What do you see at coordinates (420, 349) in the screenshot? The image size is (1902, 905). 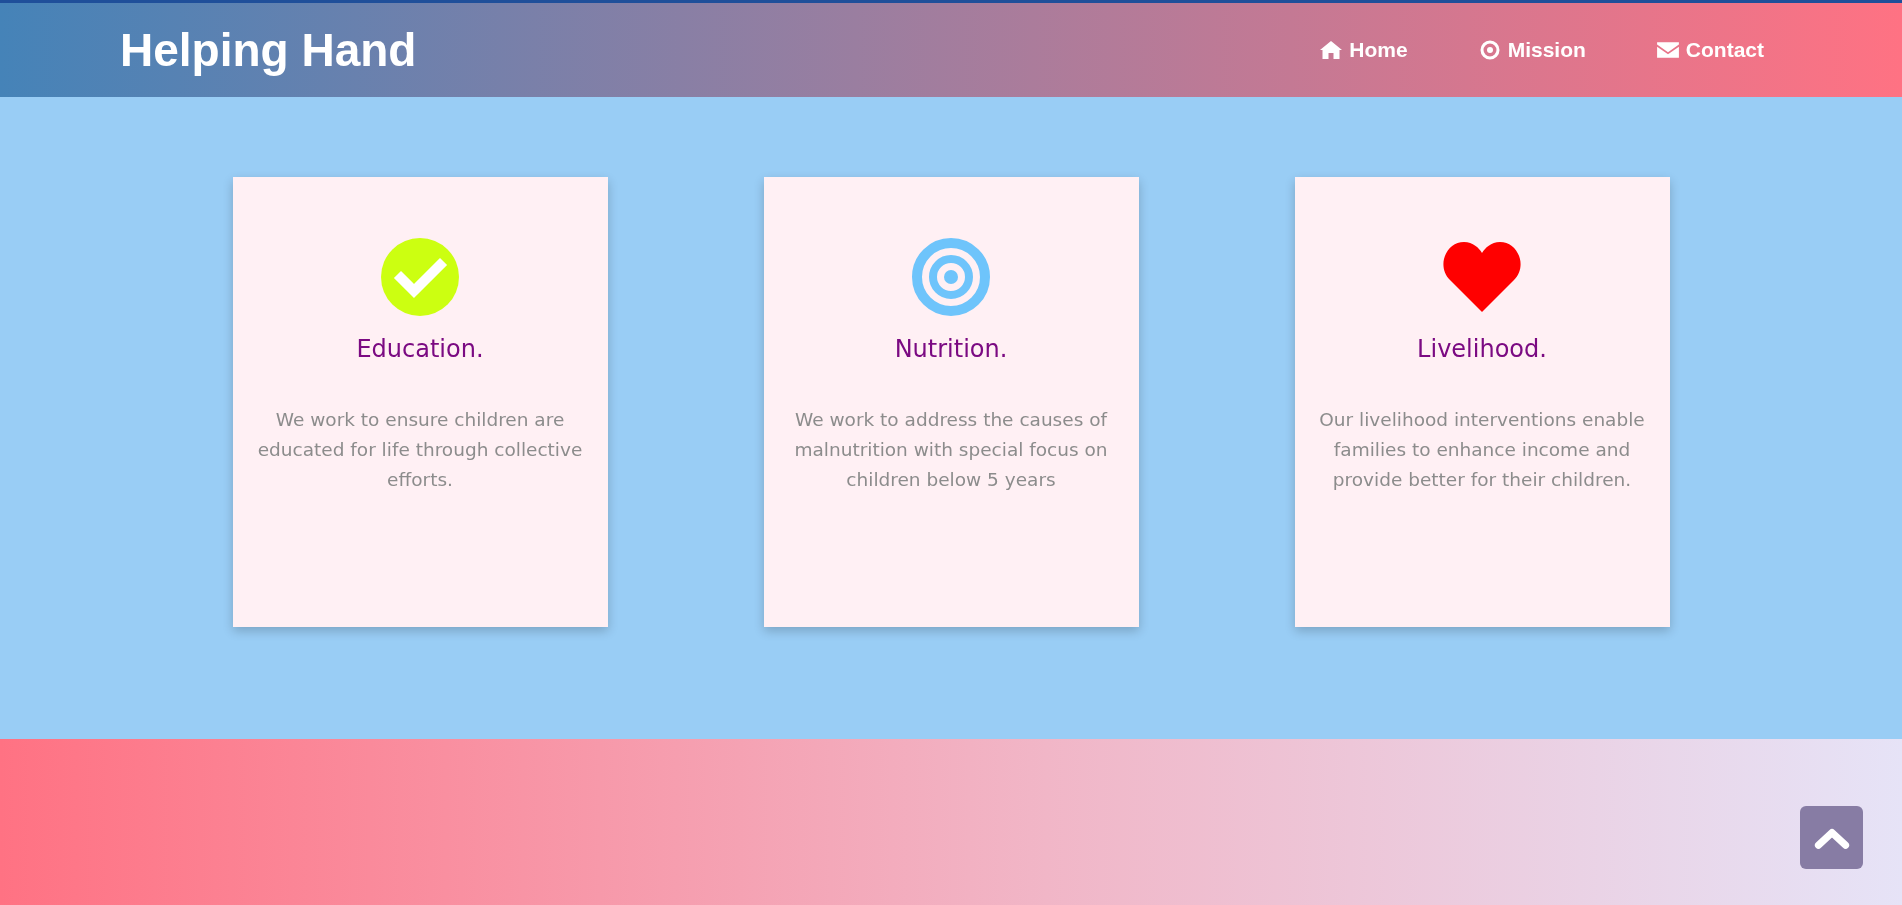 I see `card-title: Education.` at bounding box center [420, 349].